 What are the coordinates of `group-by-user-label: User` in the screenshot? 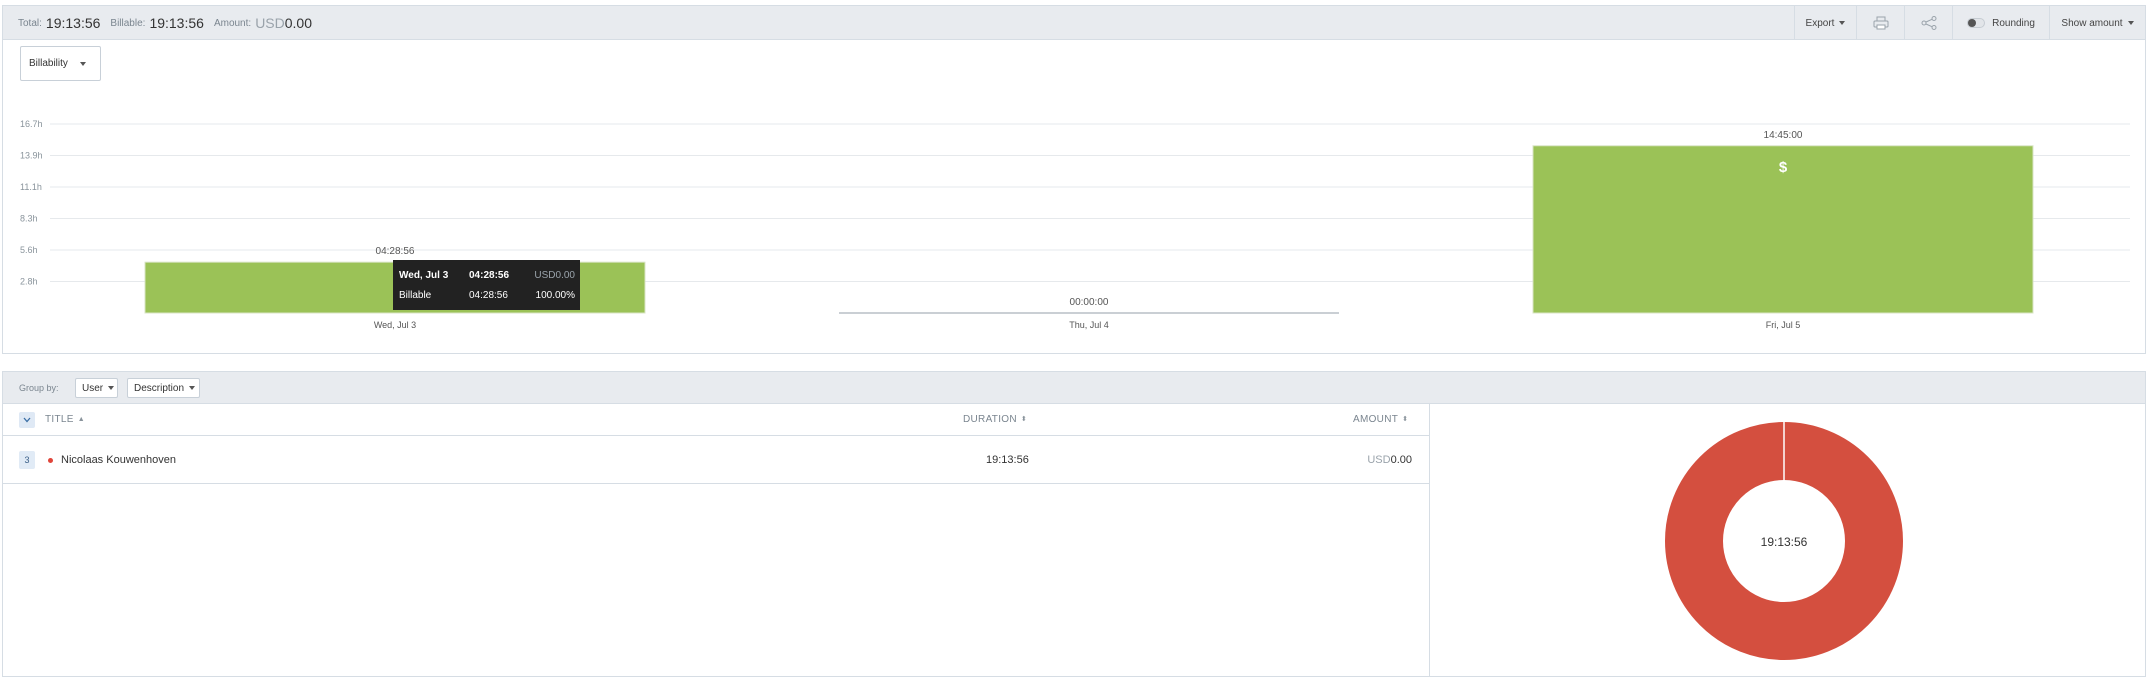 It's located at (93, 388).